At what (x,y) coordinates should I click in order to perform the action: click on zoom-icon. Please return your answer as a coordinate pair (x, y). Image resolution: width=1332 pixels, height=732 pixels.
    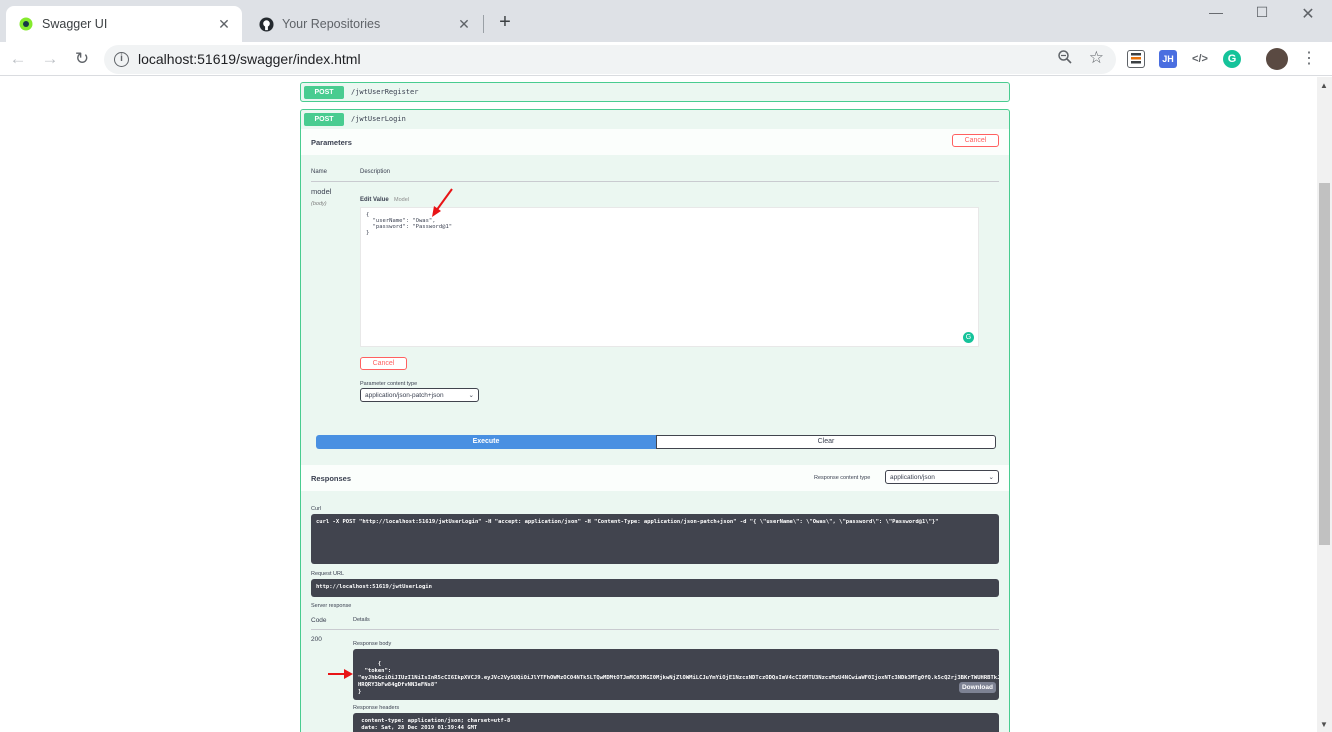
    Looking at the image, I should click on (1065, 59).